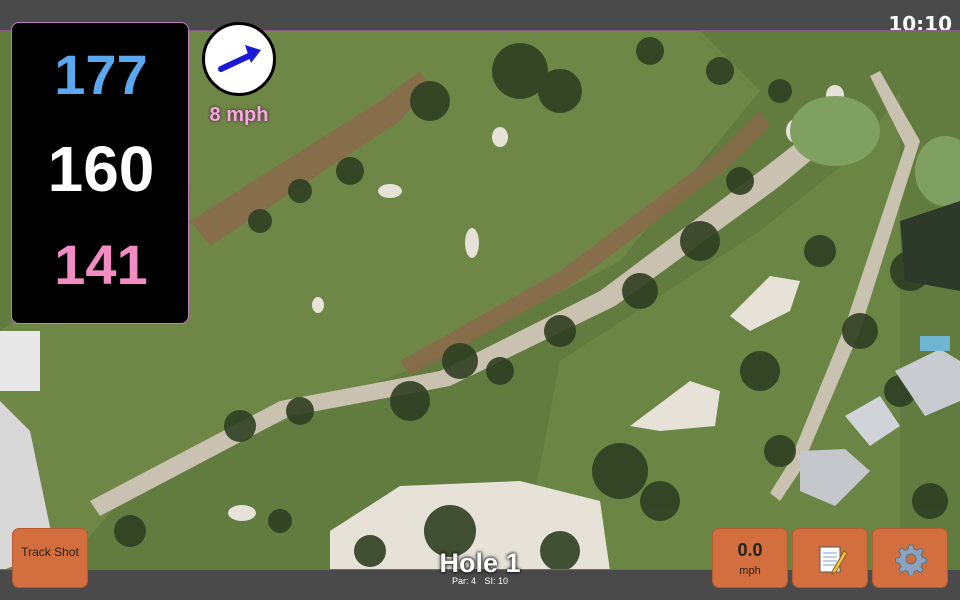 The image size is (960, 600). What do you see at coordinates (101, 264) in the screenshot?
I see `front-distance: 141` at bounding box center [101, 264].